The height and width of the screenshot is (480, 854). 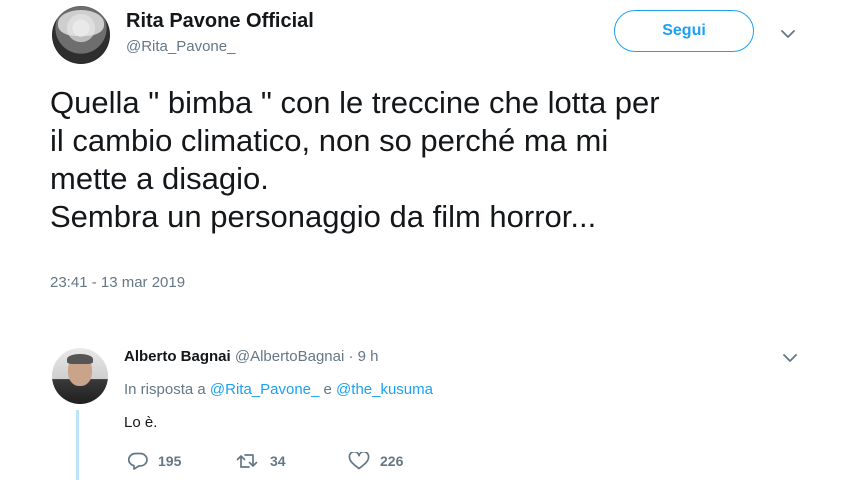 I want to click on in-reply-prefix: In risposta a, so click(x=165, y=389).